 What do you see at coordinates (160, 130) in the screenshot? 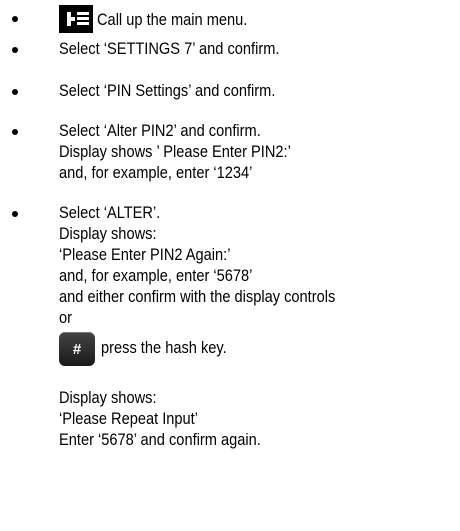
I see `step-text-line: Select ‘Alter PIN2’ and confirm.` at bounding box center [160, 130].